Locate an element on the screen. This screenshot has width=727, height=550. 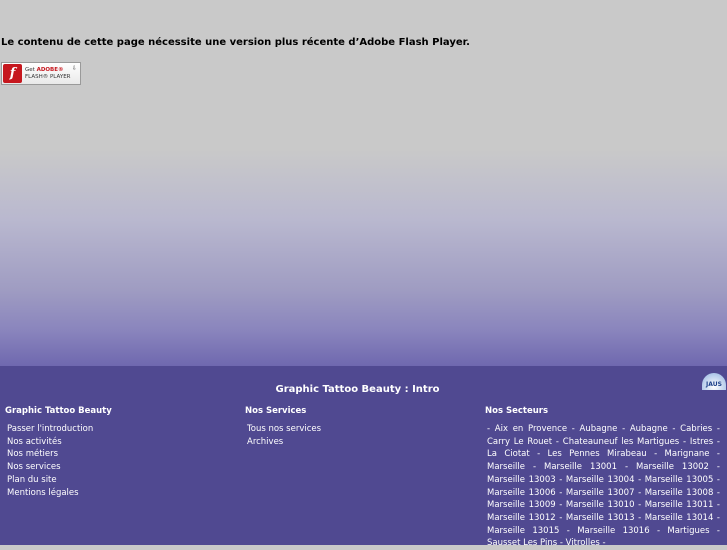
flash-badge-text: Get ADOBE® FLASH® PLAYER is located at coordinates (48, 74).